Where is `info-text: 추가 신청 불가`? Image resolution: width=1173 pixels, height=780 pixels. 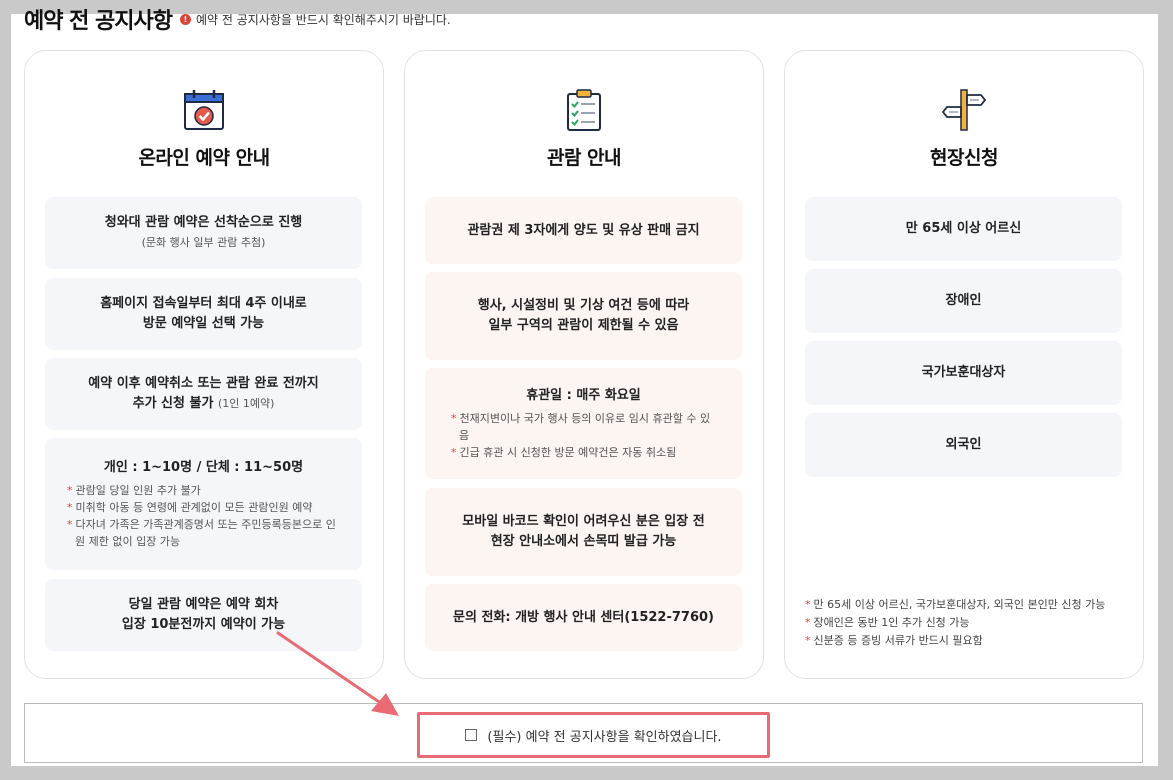 info-text: 추가 신청 불가 is located at coordinates (173, 403).